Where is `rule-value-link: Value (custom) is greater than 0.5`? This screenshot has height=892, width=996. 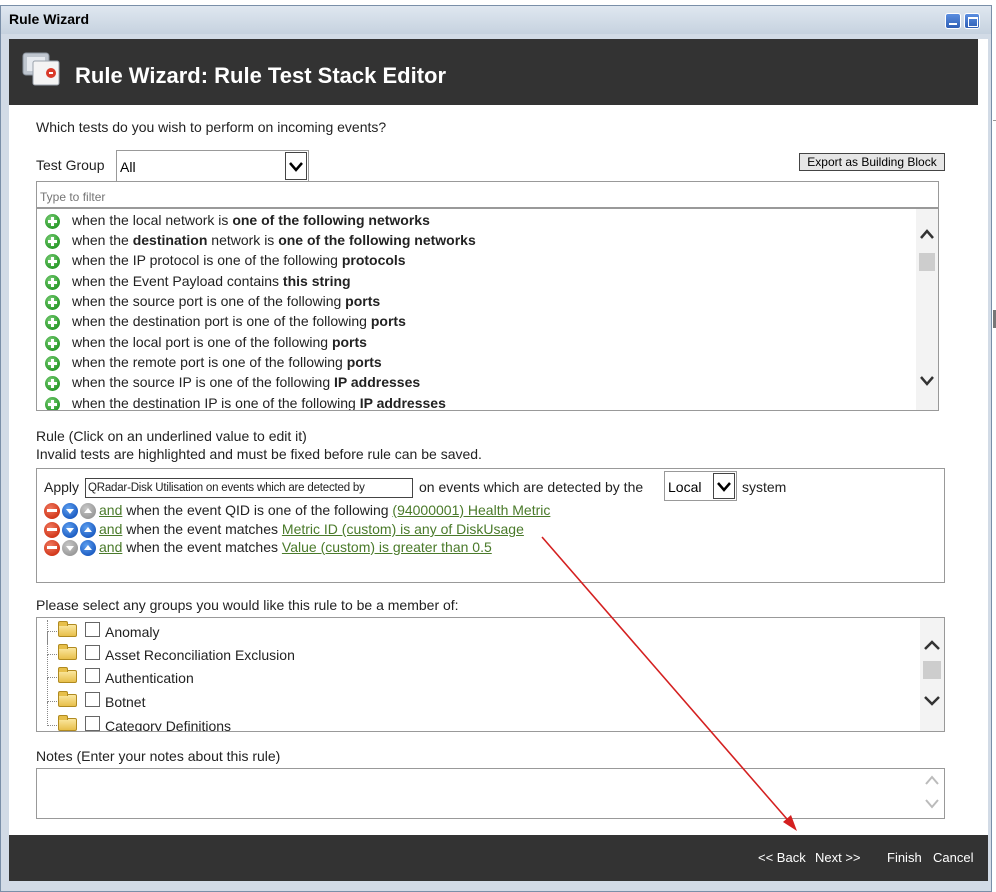
rule-value-link: Value (custom) is greater than 0.5 is located at coordinates (387, 547).